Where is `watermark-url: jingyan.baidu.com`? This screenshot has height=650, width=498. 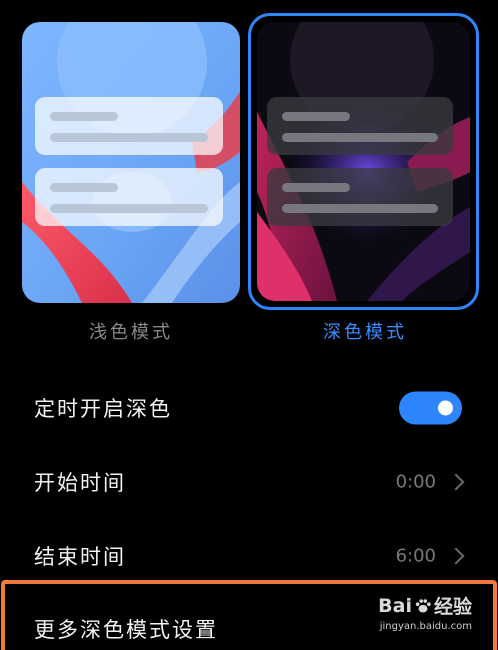 watermark-url: jingyan.baidu.com is located at coordinates (425, 626).